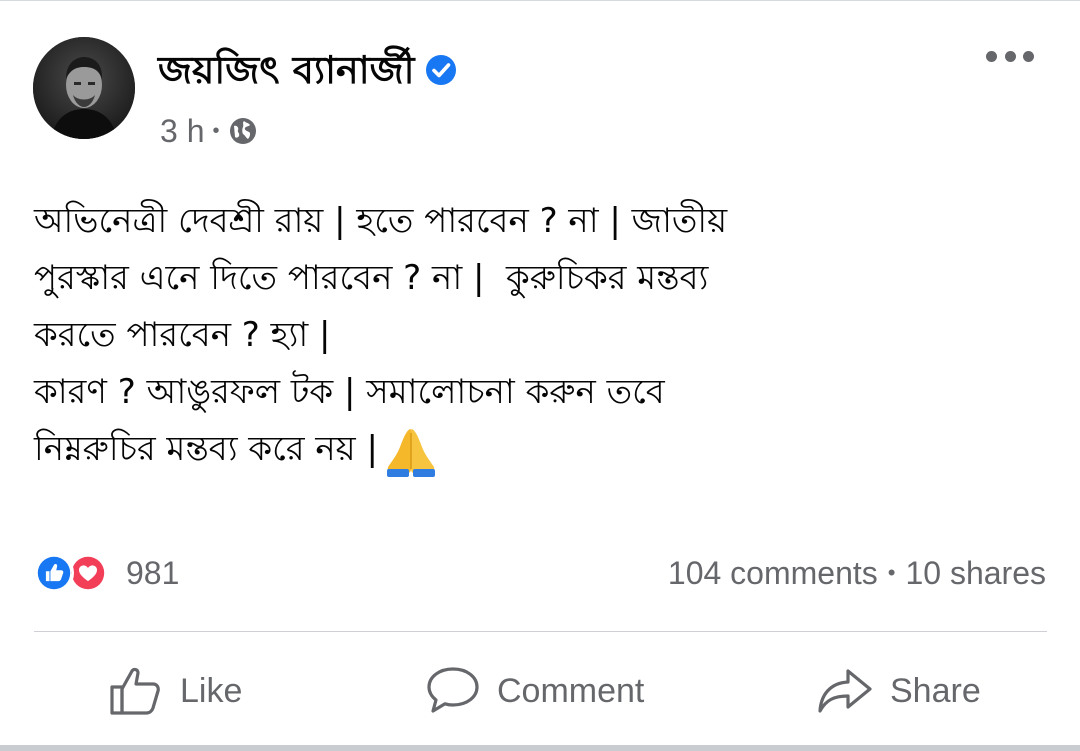  I want to click on divider, so click(540, 631).